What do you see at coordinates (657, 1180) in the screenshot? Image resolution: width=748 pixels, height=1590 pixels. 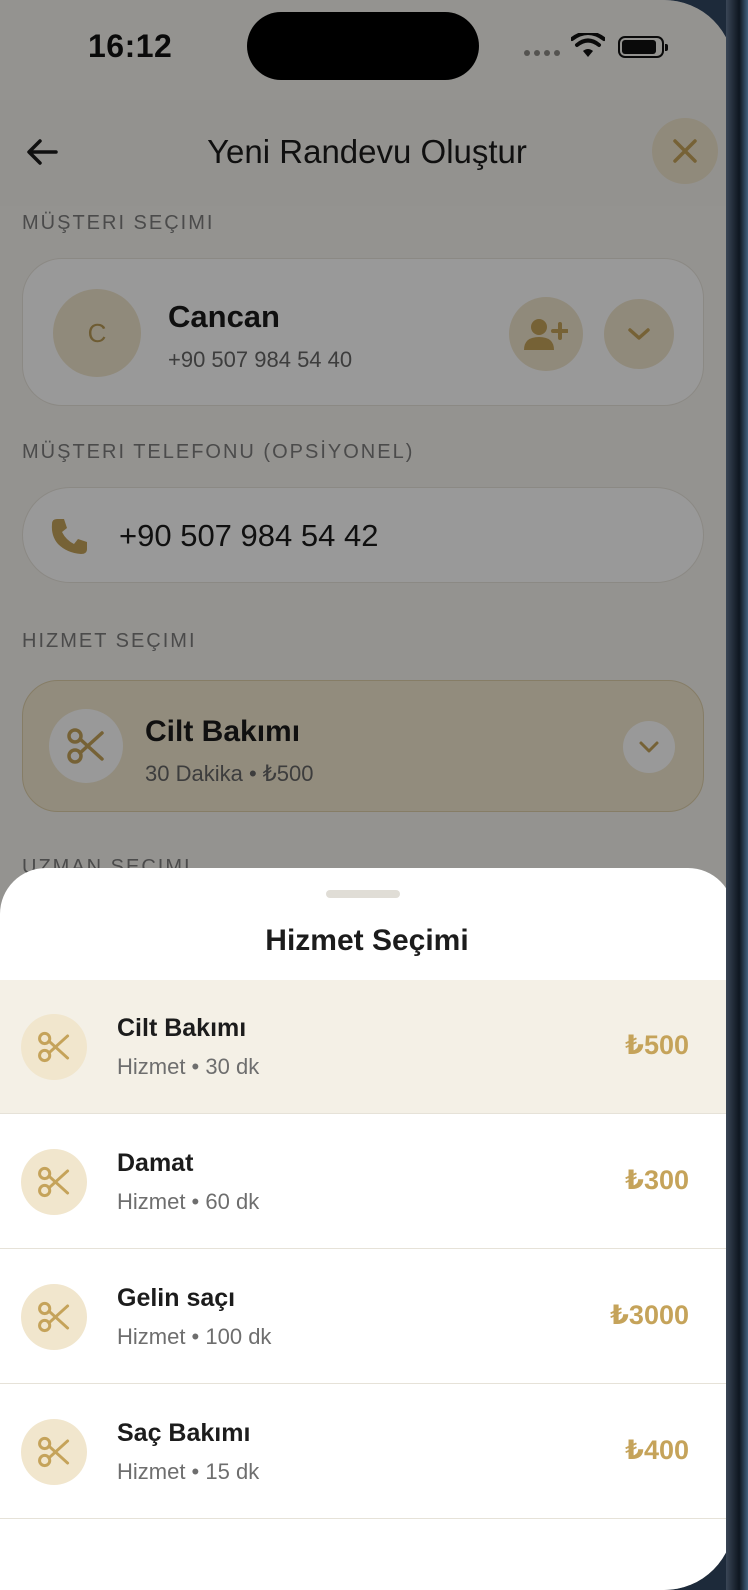 I see `service-option-price: ₺300` at bounding box center [657, 1180].